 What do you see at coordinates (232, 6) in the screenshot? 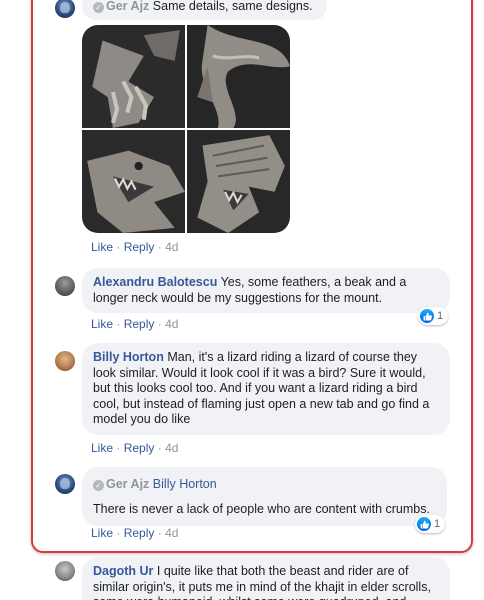
I see `comment-text: Same details, same designs.` at bounding box center [232, 6].